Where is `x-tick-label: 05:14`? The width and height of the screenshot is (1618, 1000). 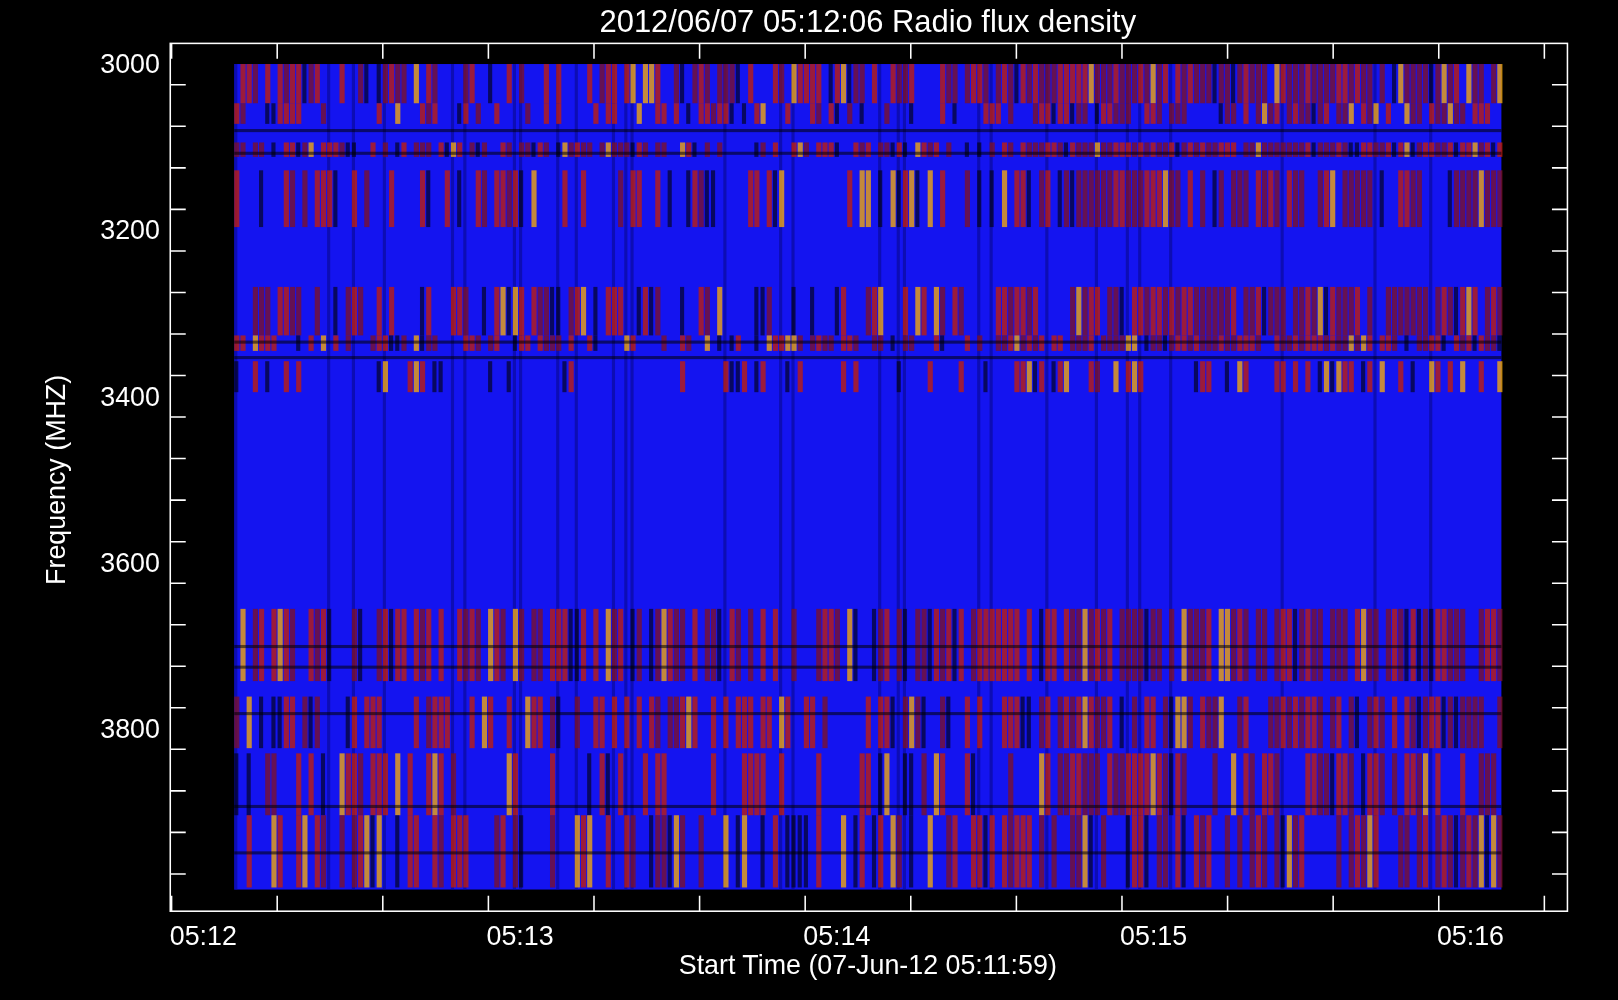
x-tick-label: 05:14 is located at coordinates (837, 936).